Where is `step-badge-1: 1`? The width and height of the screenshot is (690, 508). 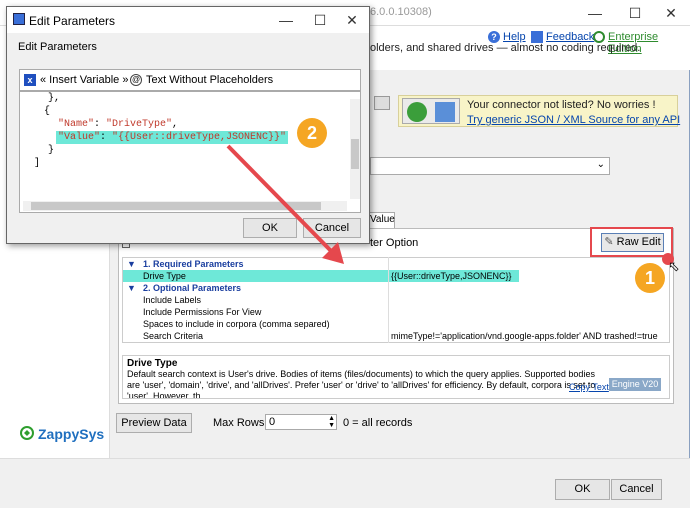 step-badge-1: 1 is located at coordinates (650, 278).